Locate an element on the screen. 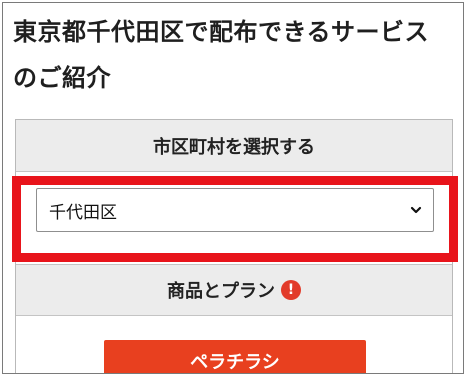 This screenshot has height=377, width=468. warning-icon: ! is located at coordinates (291, 290).